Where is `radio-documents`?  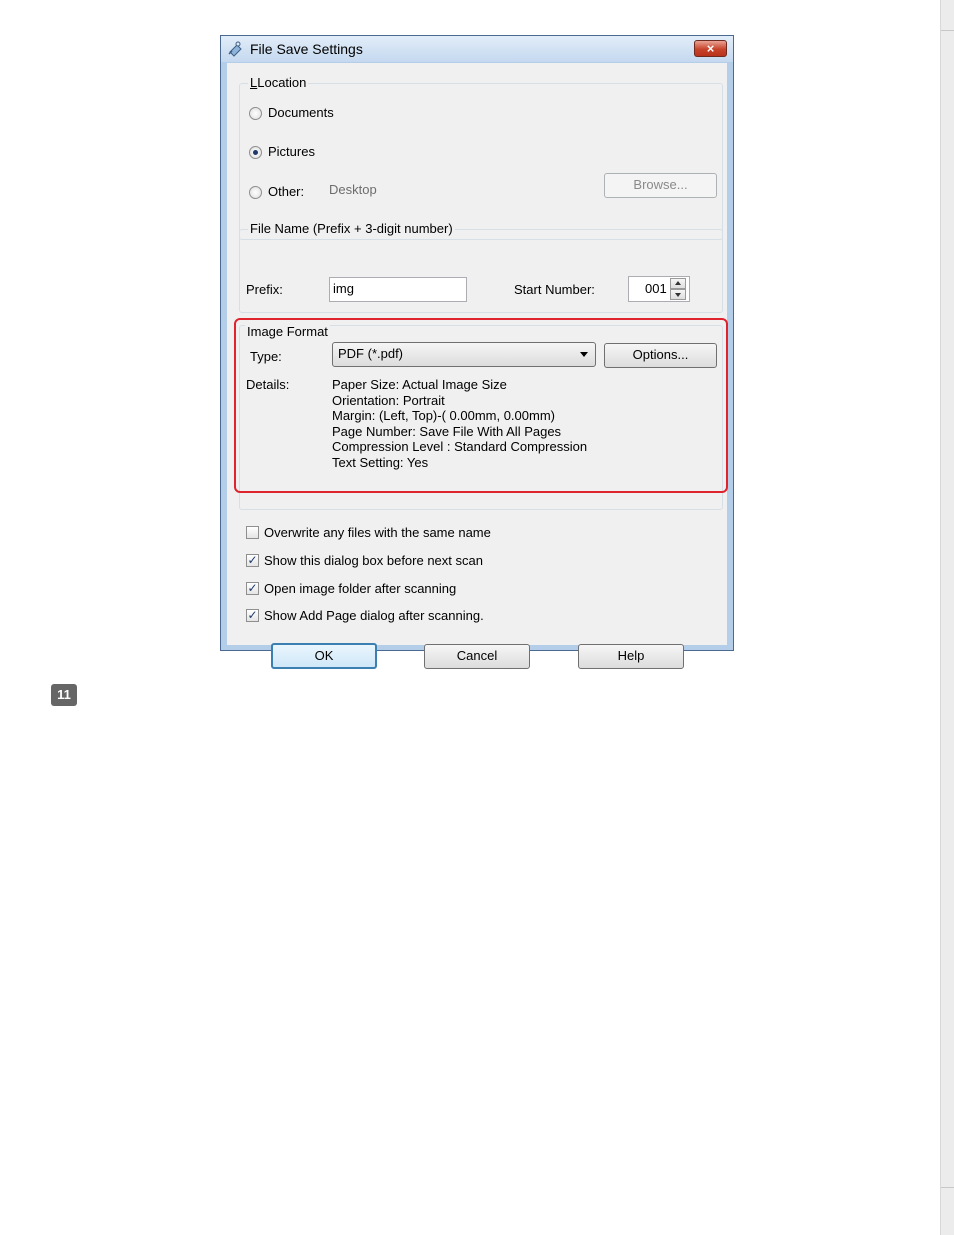 radio-documents is located at coordinates (255, 113).